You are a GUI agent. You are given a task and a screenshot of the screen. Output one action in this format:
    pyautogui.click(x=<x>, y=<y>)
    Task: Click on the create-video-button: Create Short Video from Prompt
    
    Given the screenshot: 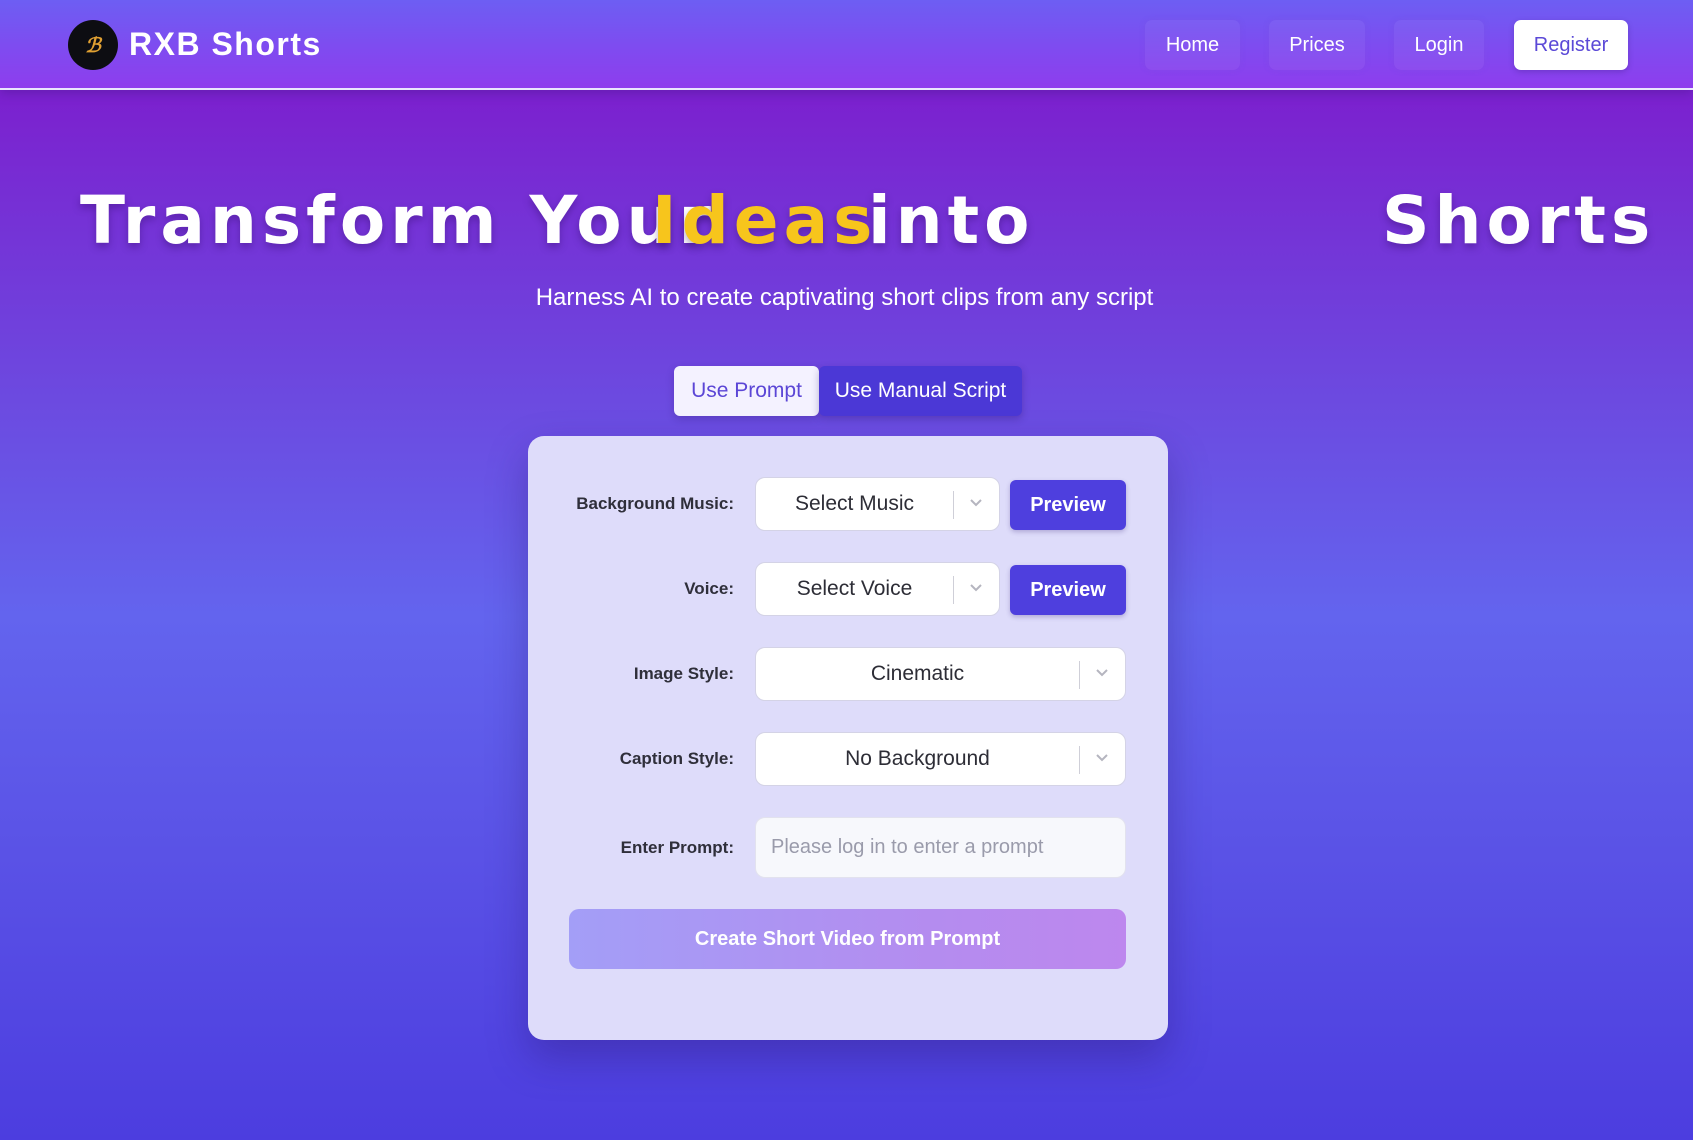 What is the action you would take?
    pyautogui.click(x=847, y=939)
    